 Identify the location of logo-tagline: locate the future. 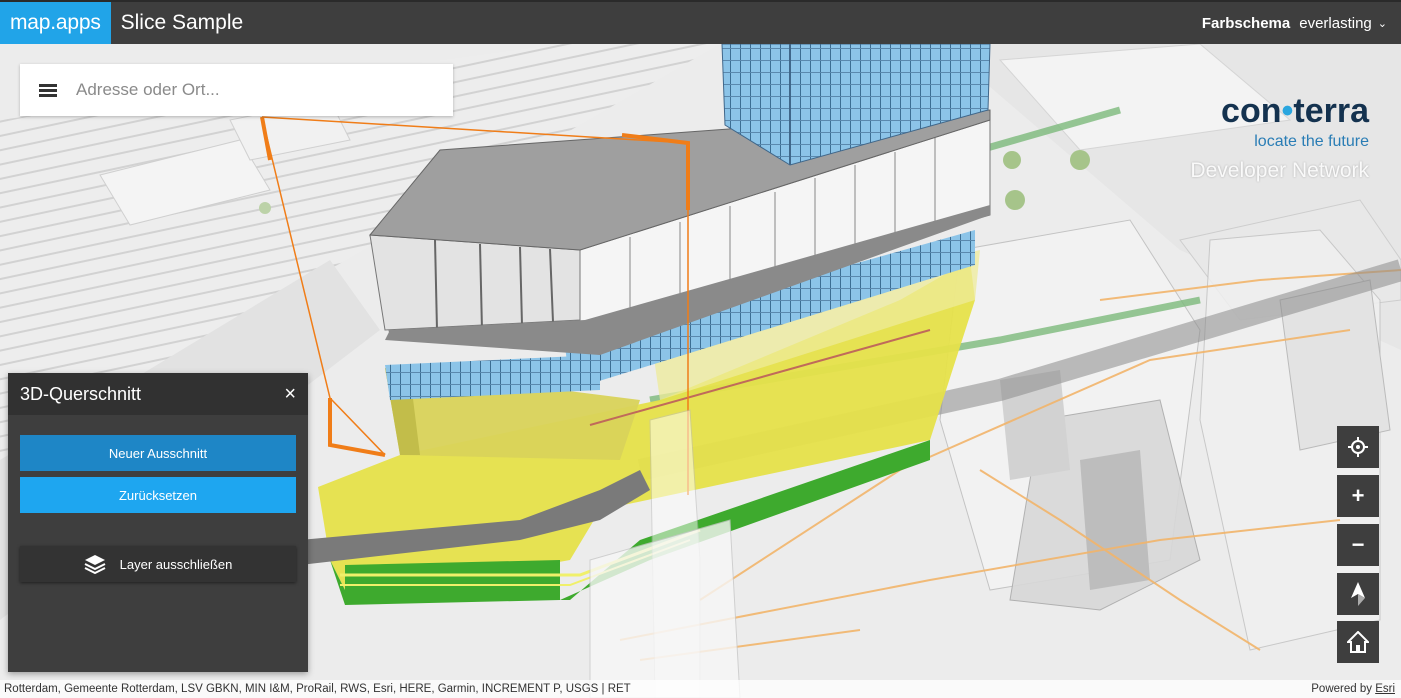
(1311, 141).